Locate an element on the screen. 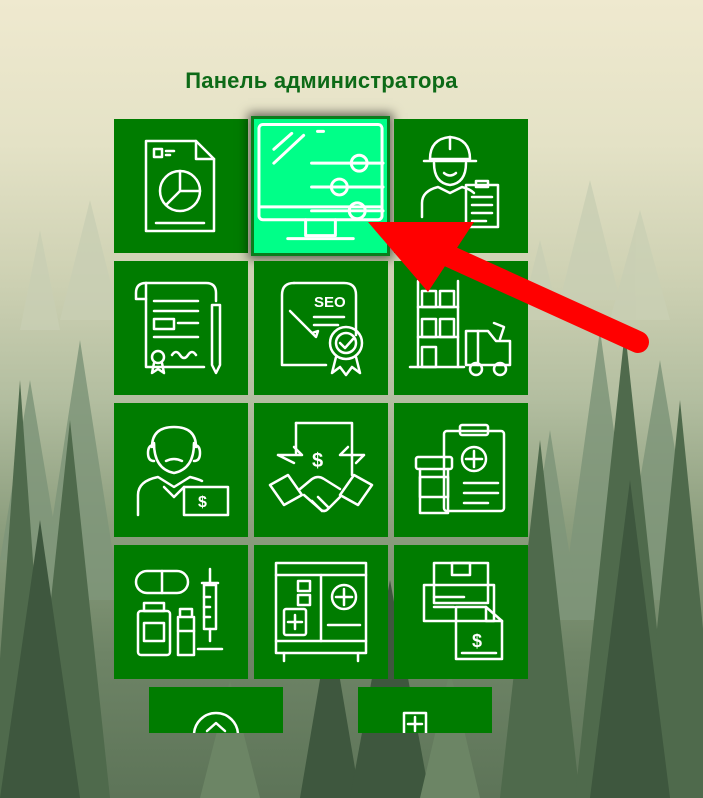 The image size is (703, 798). monitor-settings-sliders-icon is located at coordinates (321, 181).